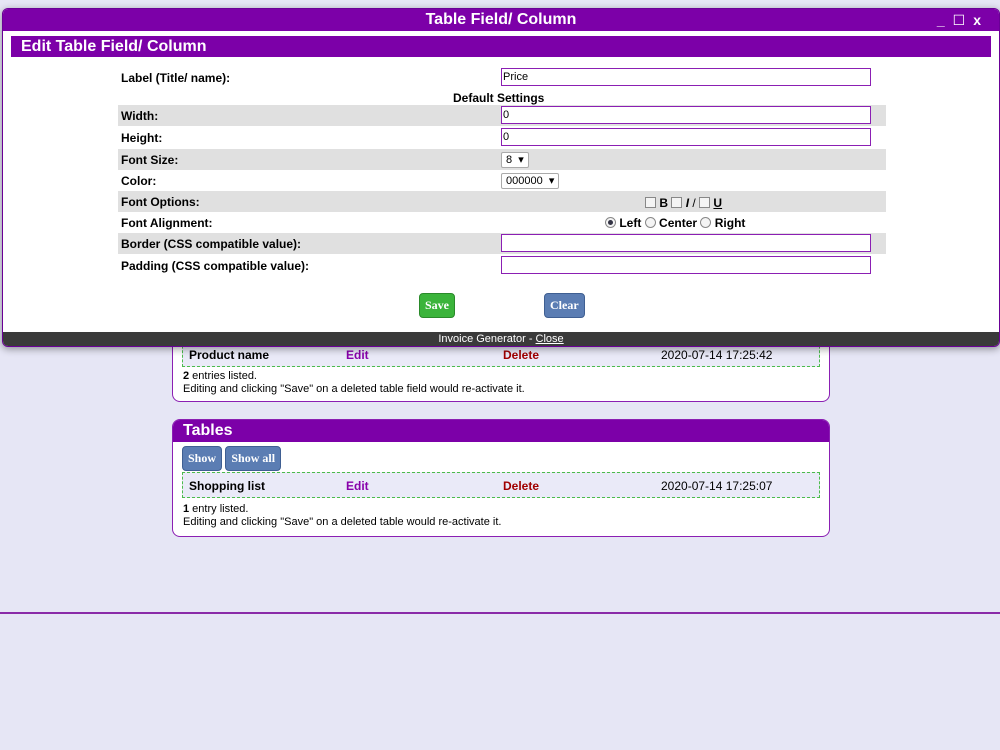 Image resolution: width=1000 pixels, height=750 pixels. What do you see at coordinates (686, 265) in the screenshot?
I see `padding-input` at bounding box center [686, 265].